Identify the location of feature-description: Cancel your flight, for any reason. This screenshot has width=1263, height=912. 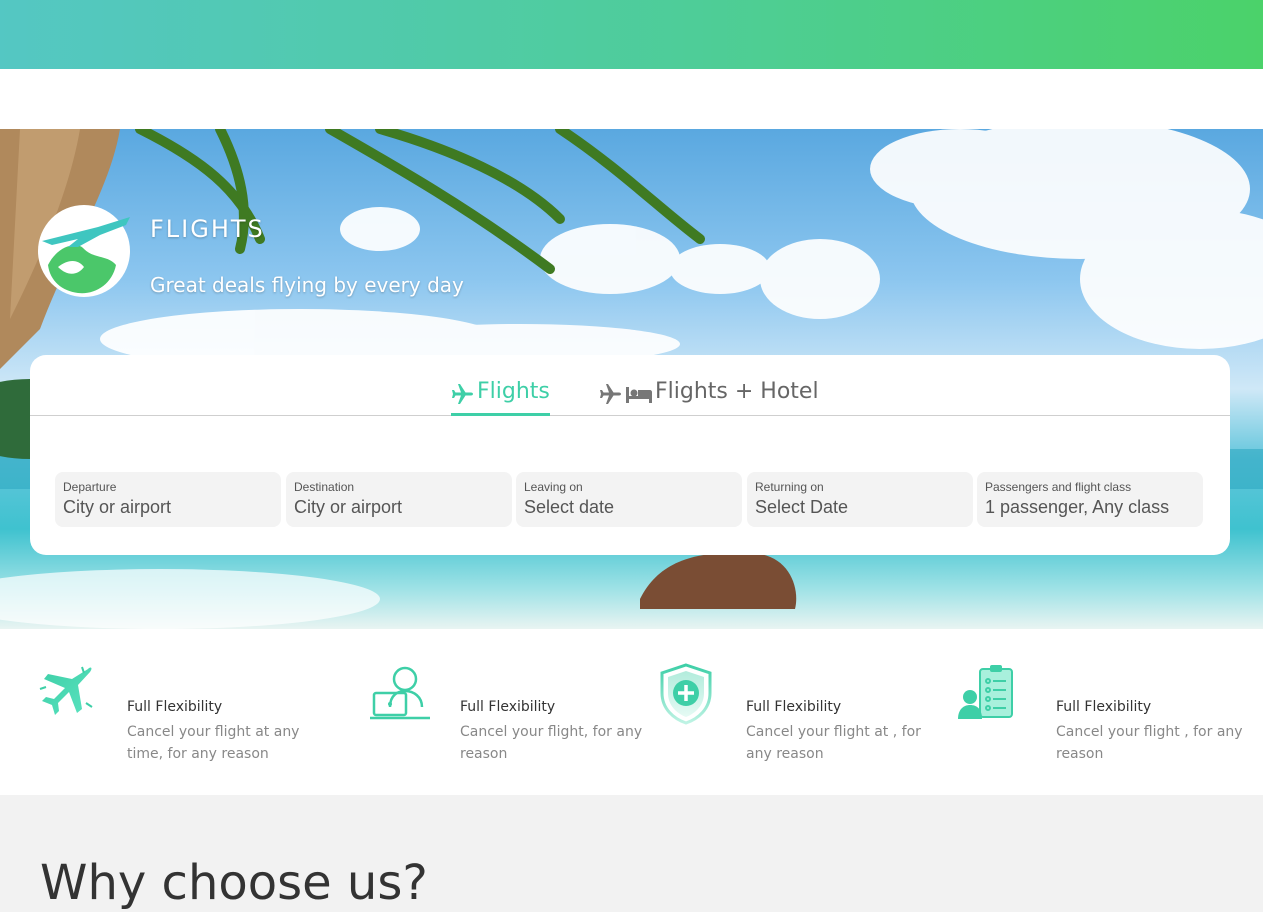
(551, 743).